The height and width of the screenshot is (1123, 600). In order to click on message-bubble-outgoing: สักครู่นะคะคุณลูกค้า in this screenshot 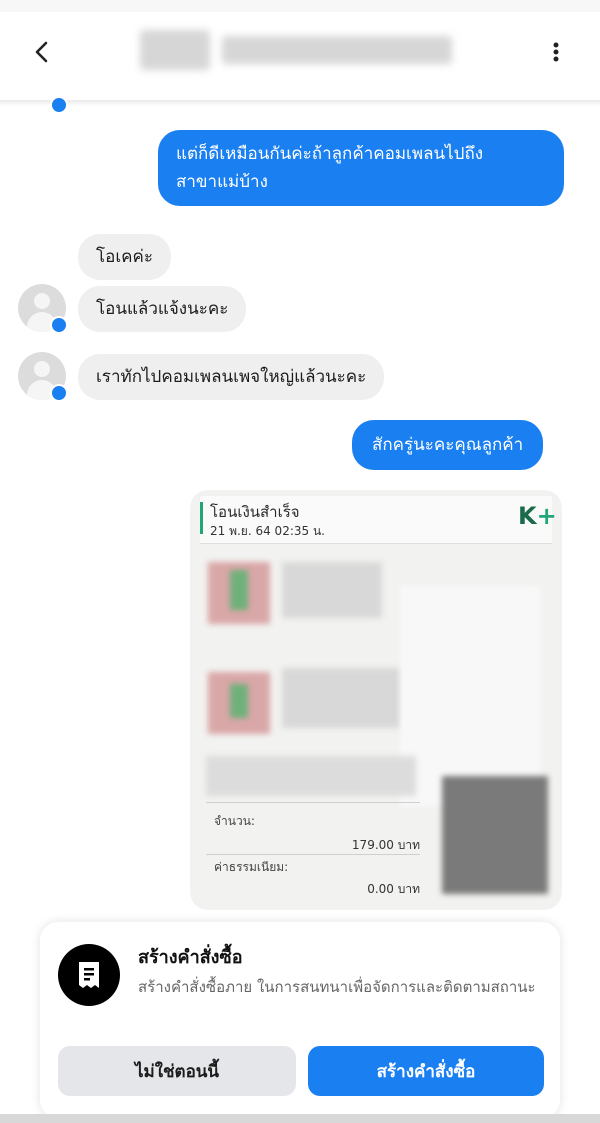, I will do `click(448, 445)`.